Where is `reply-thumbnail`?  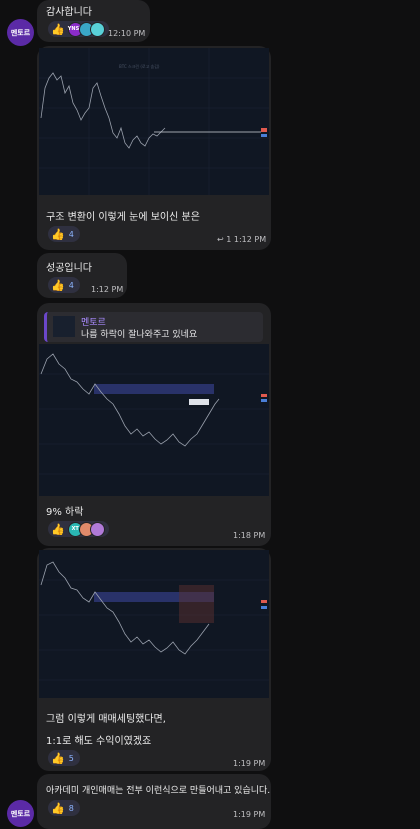 reply-thumbnail is located at coordinates (64, 326).